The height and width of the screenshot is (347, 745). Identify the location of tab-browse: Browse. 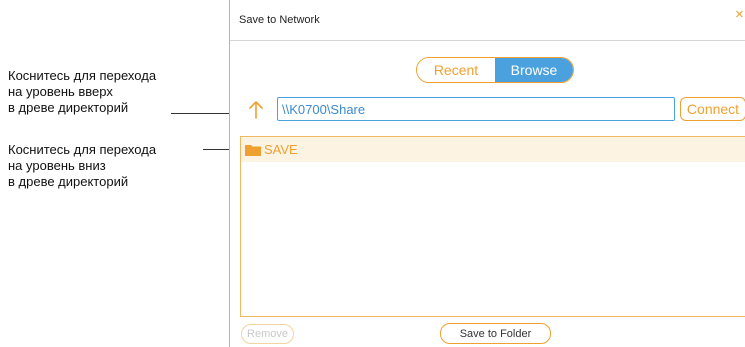
(534, 70).